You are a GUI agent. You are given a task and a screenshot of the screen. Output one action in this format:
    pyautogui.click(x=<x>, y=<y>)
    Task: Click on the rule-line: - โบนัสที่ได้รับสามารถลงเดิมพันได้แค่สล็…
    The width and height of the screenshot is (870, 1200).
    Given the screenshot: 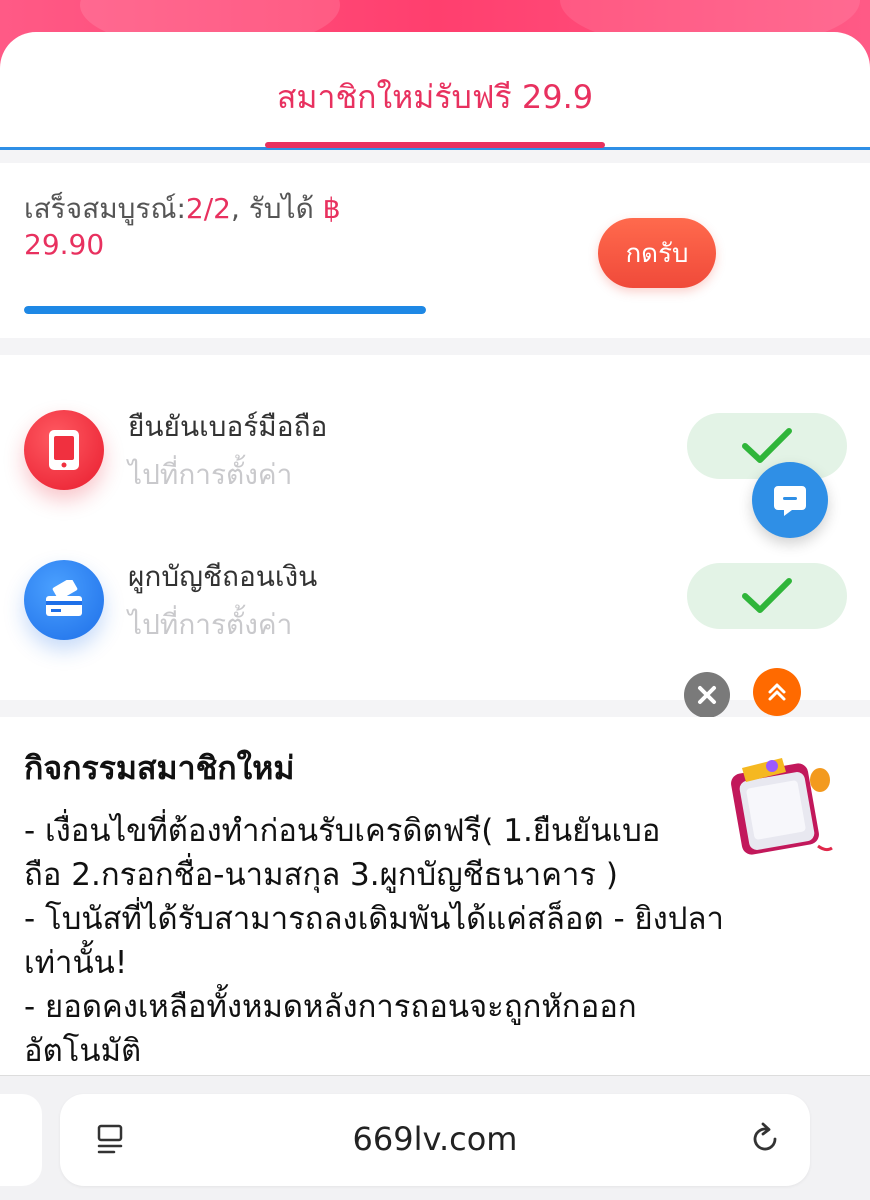 What is the action you would take?
    pyautogui.click(x=374, y=919)
    